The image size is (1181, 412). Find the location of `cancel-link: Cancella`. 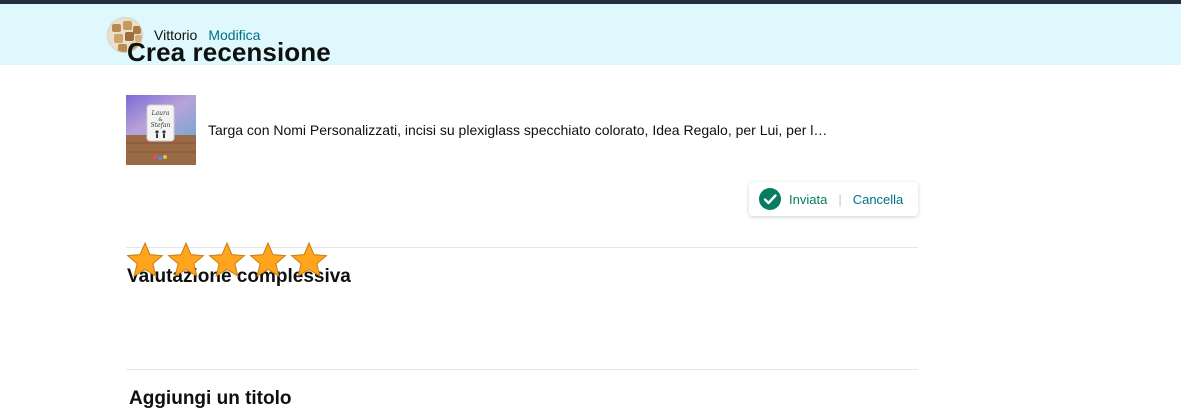

cancel-link: Cancella is located at coordinates (878, 199).